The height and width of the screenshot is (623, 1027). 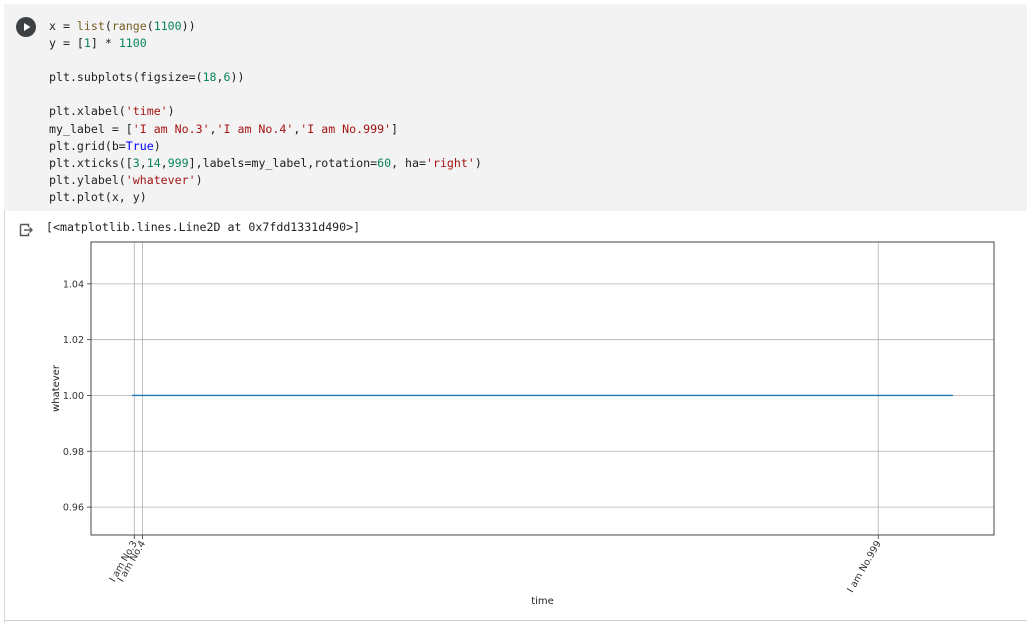 What do you see at coordinates (73, 452) in the screenshot?
I see `y-tick-label: 0.98` at bounding box center [73, 452].